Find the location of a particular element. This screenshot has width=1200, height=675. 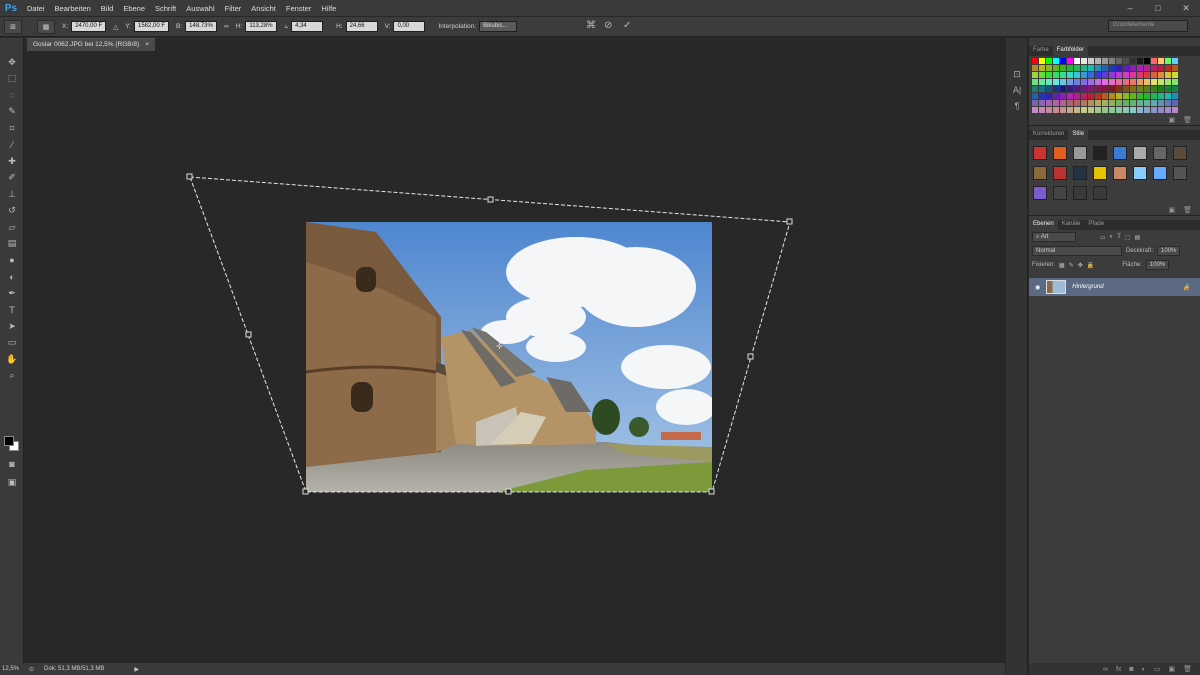

layer-style-icon: fx is located at coordinates (1118, 669).